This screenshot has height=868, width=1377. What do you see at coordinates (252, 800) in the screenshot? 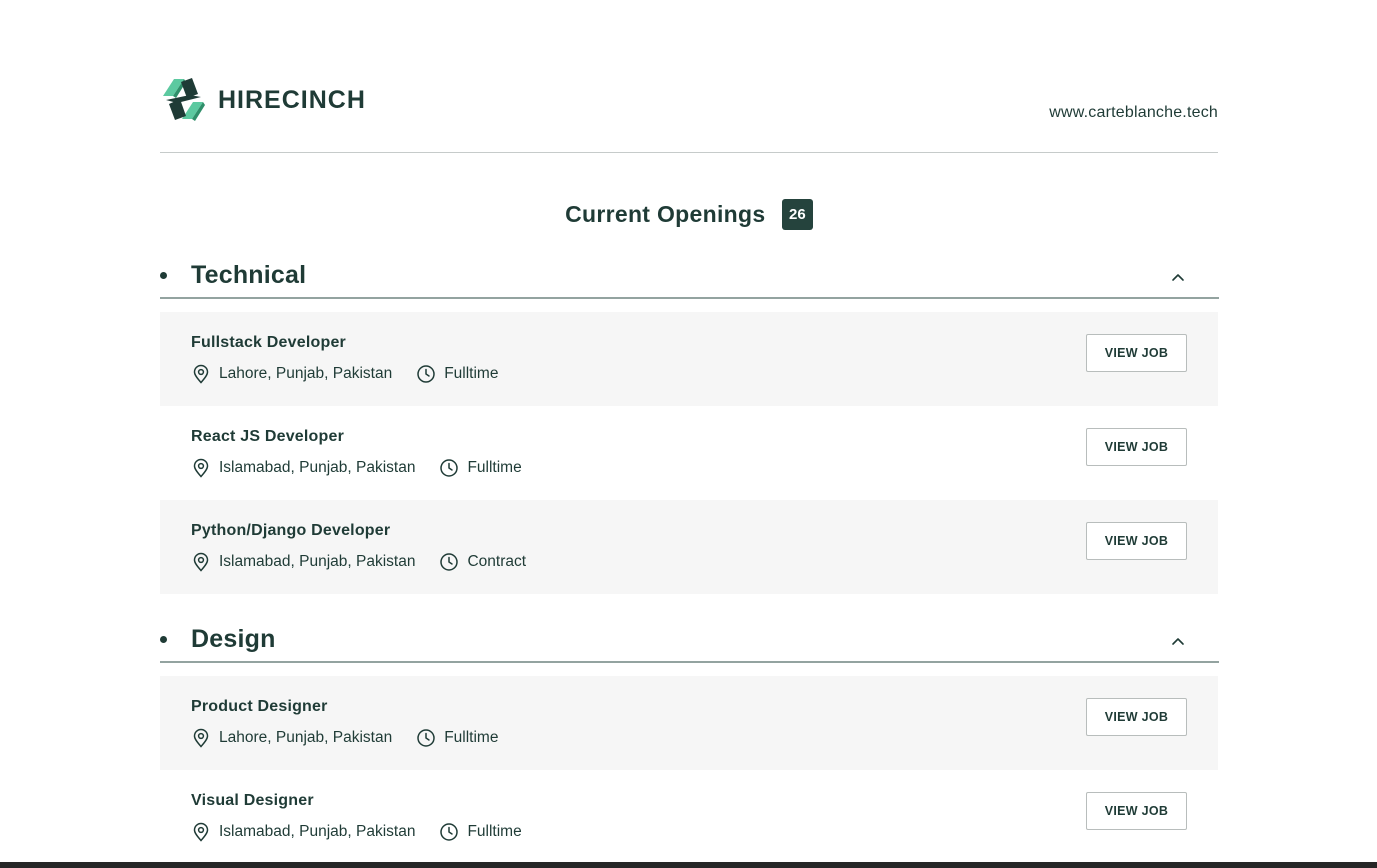
I see `job-title: Visual Designer` at bounding box center [252, 800].